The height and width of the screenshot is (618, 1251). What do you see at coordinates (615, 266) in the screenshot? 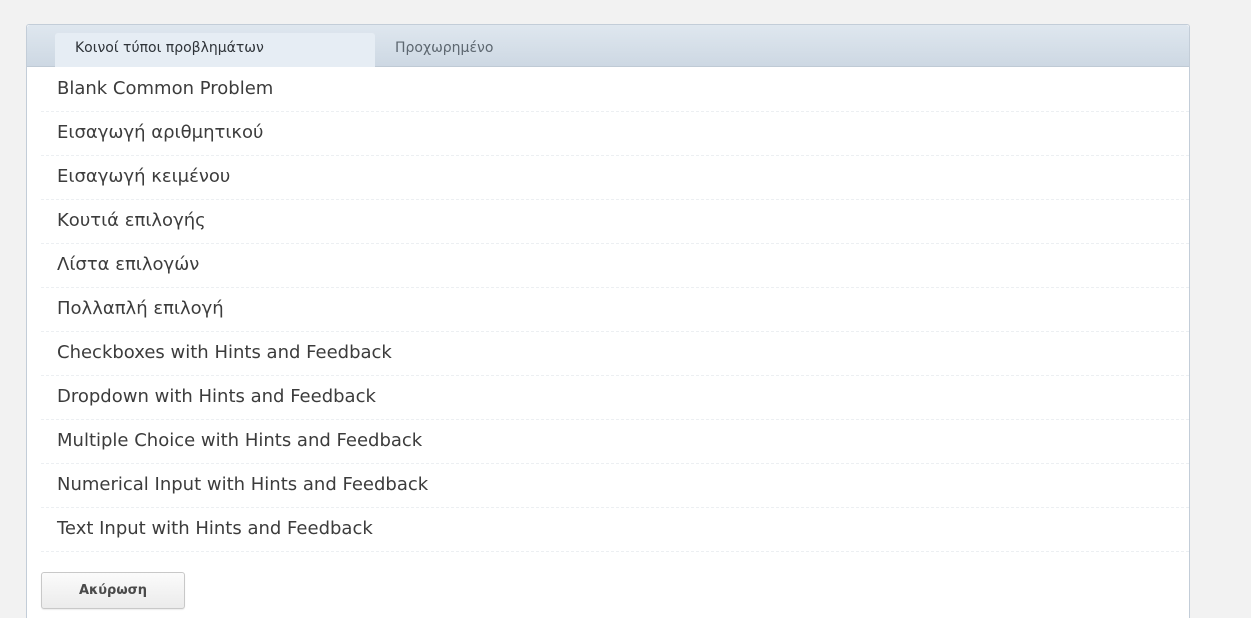
I see `list-item-dropdown: Λίστα επιλογών` at bounding box center [615, 266].